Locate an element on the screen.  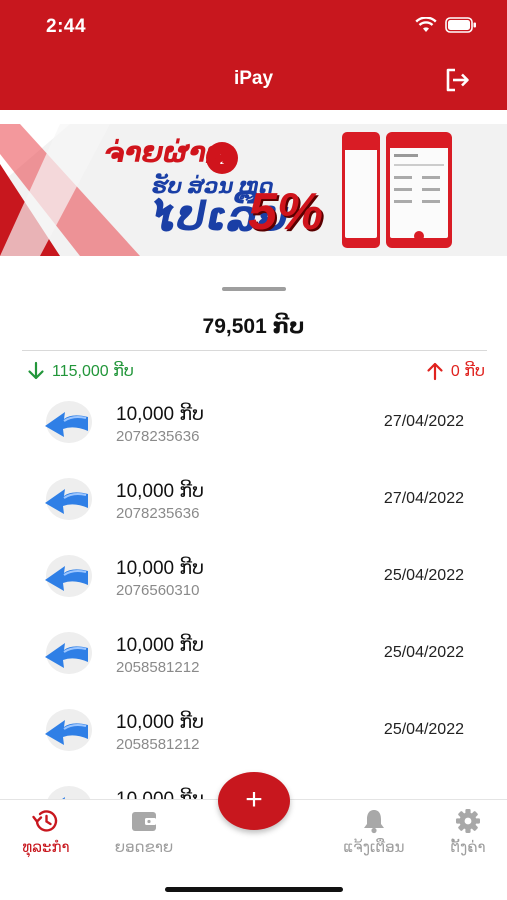
battery-icon is located at coordinates (460, 25).